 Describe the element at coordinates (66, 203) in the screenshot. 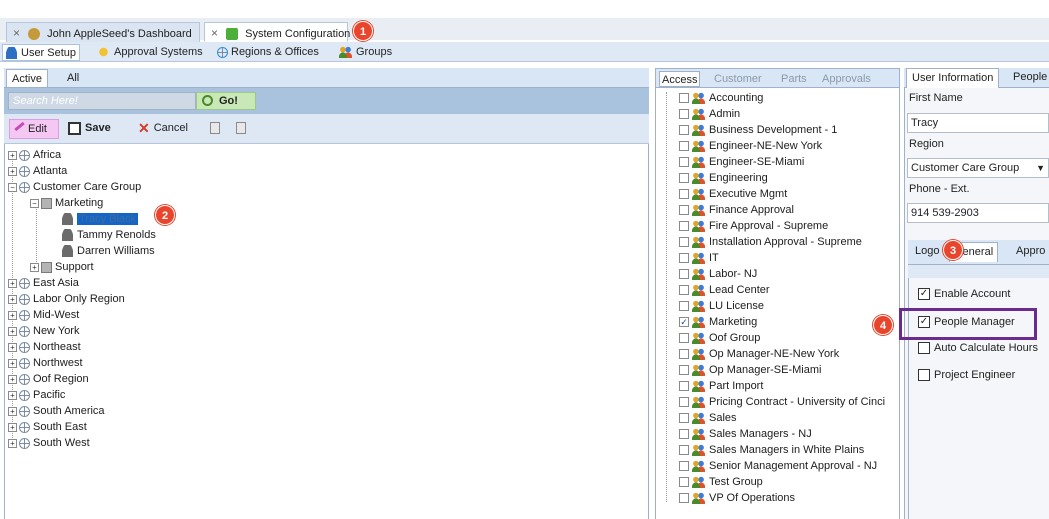

I see `tree-node: − Marketing` at that location.